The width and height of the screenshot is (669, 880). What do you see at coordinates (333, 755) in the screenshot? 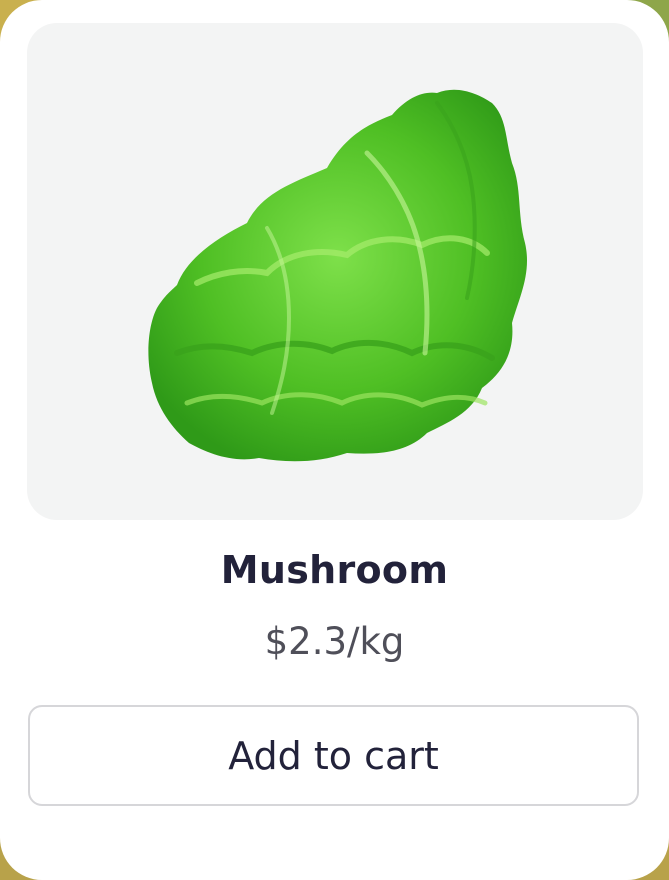
I see `add-to-cart-button: Add to cart` at bounding box center [333, 755].